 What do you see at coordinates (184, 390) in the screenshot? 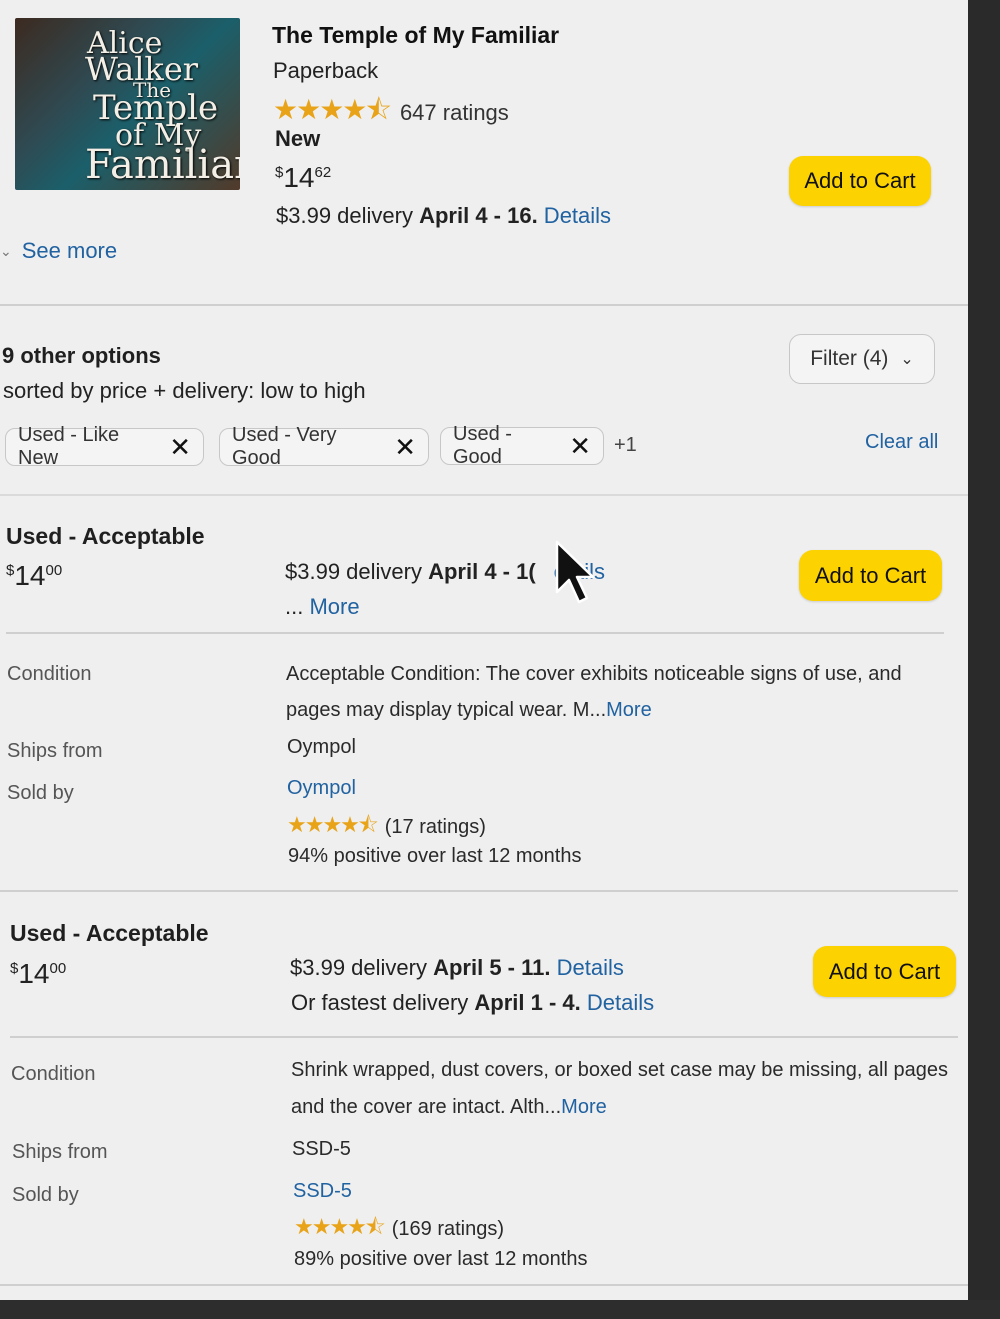
I see `sort-description: sorted by price + delivery: low to high` at bounding box center [184, 390].